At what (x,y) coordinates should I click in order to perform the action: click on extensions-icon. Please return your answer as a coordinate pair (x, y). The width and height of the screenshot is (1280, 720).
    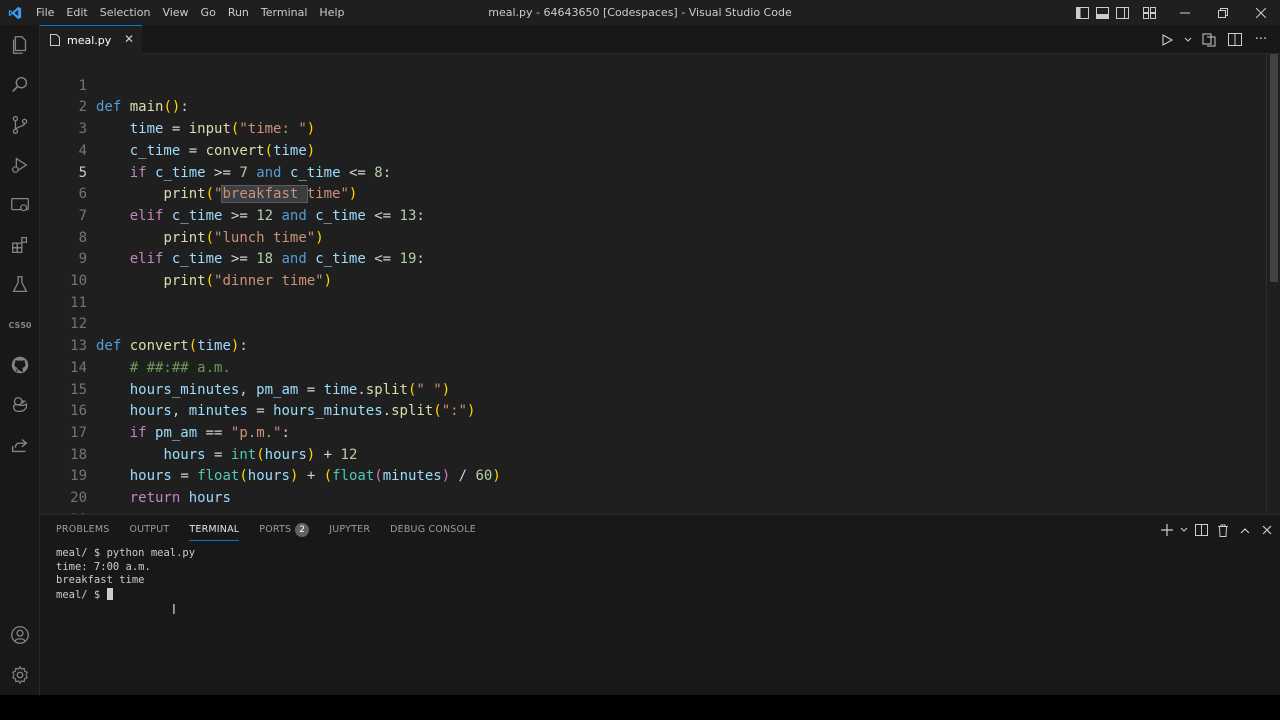
    Looking at the image, I should click on (20, 245).